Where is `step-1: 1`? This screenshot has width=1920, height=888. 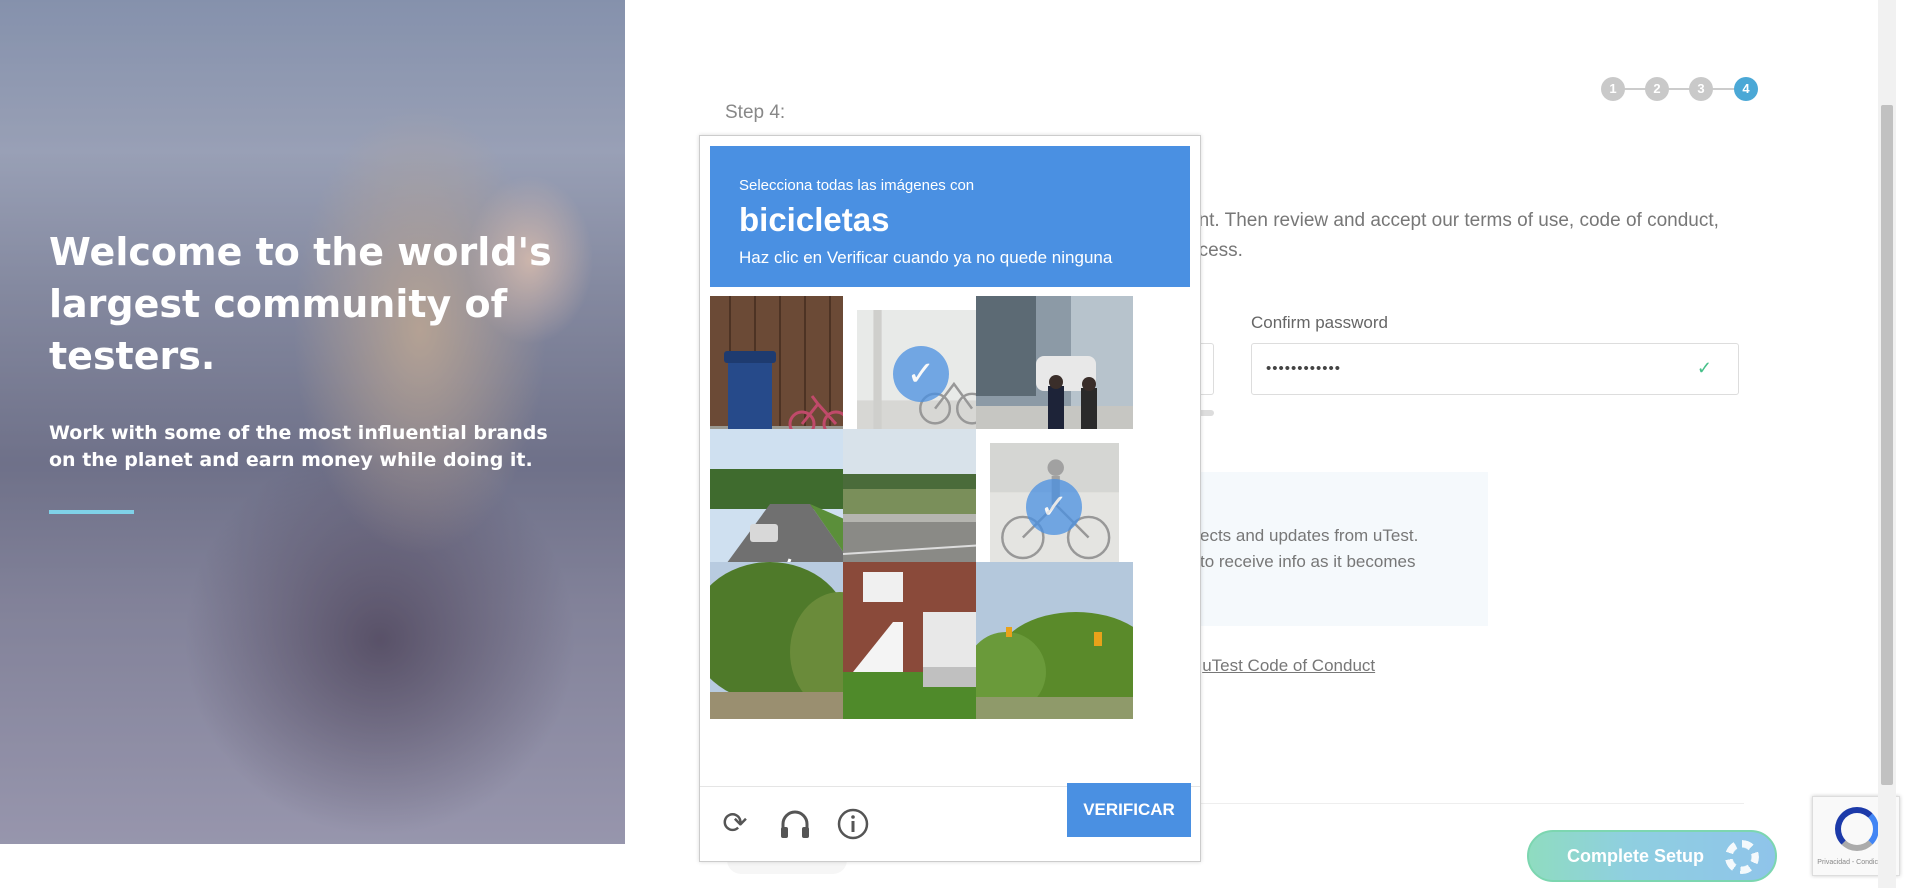
step-1: 1 is located at coordinates (1613, 89).